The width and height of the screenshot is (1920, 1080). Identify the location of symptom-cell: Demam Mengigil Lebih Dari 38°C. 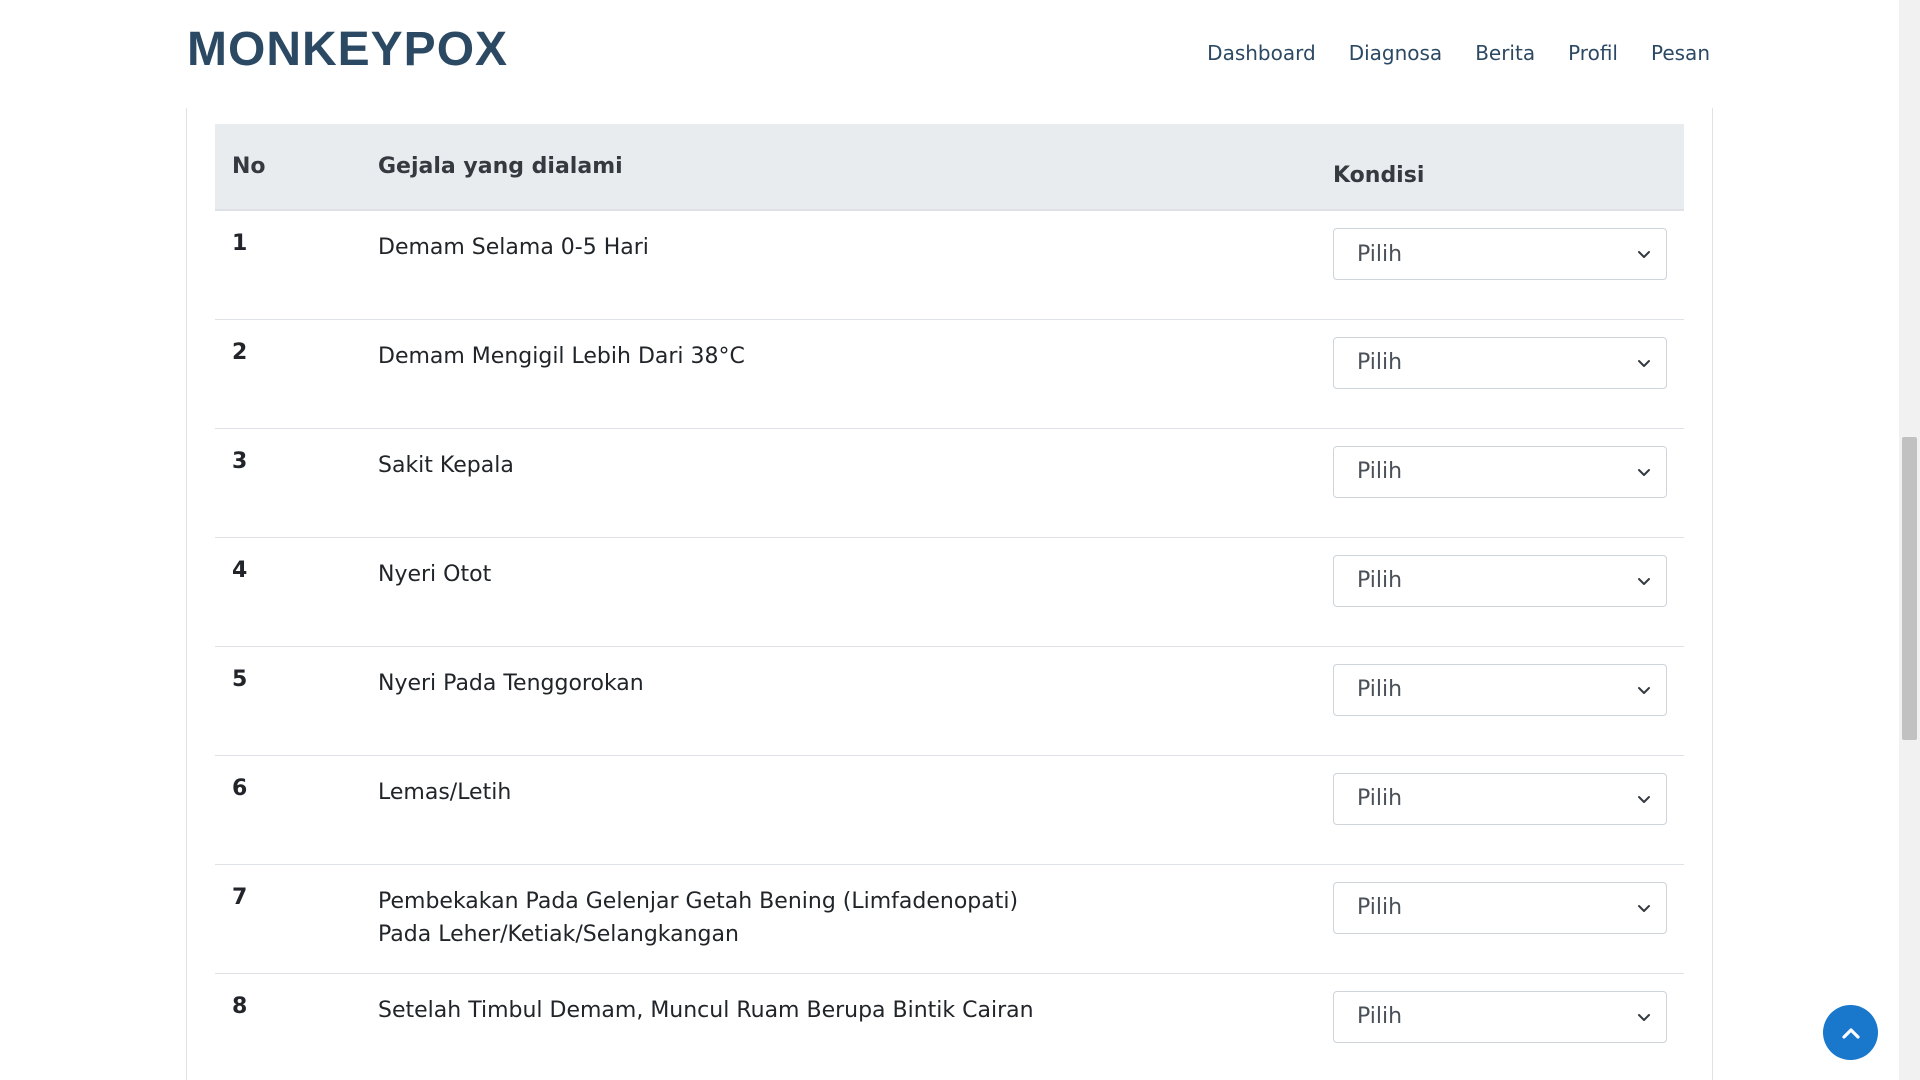
(838, 374).